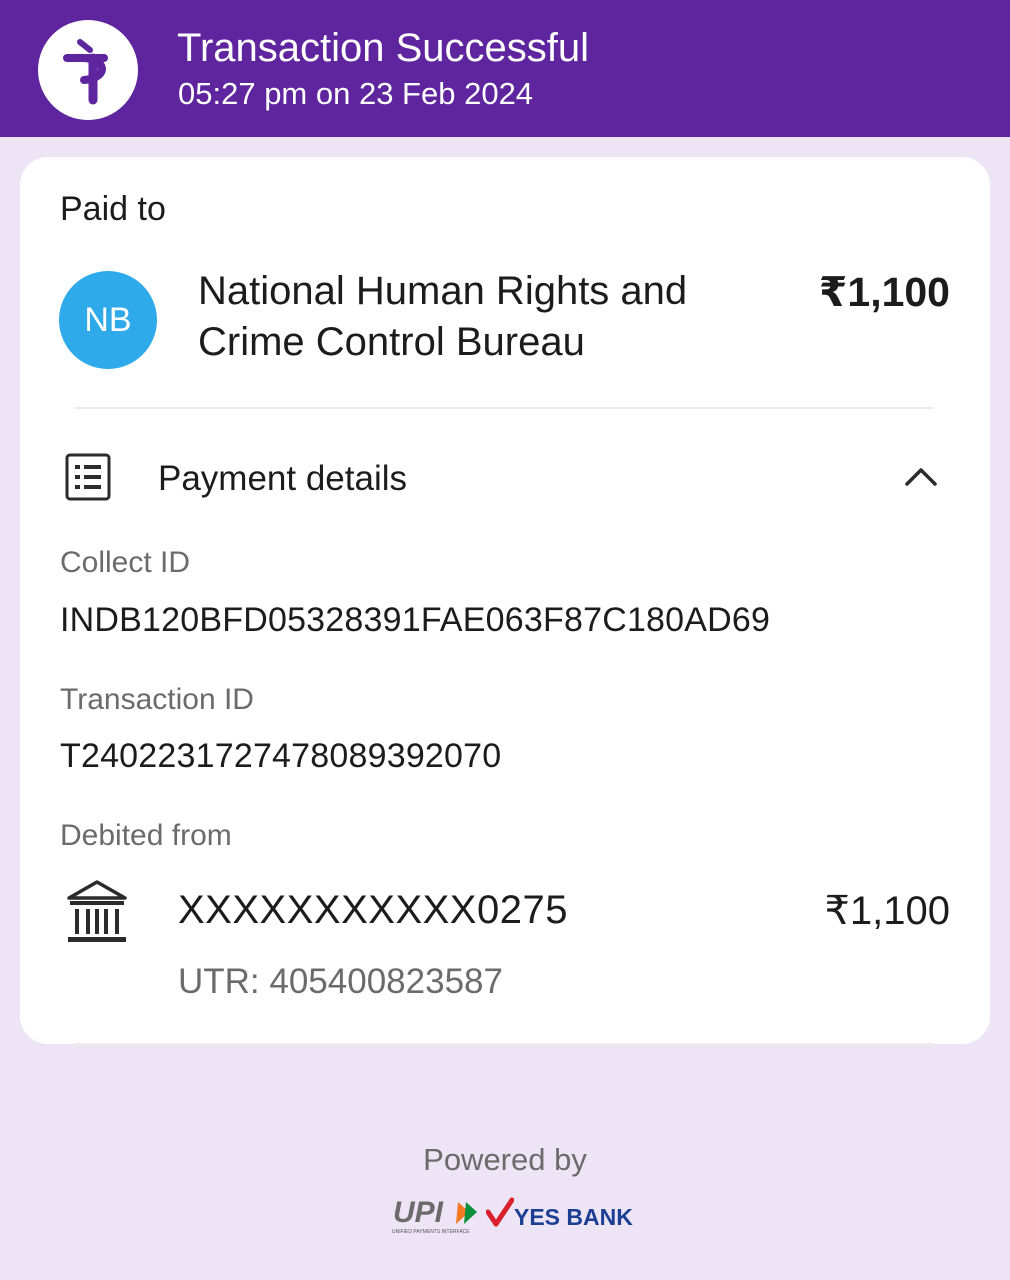 The image size is (1010, 1280). I want to click on transaction-status-title: Transaction Successful, so click(383, 48).